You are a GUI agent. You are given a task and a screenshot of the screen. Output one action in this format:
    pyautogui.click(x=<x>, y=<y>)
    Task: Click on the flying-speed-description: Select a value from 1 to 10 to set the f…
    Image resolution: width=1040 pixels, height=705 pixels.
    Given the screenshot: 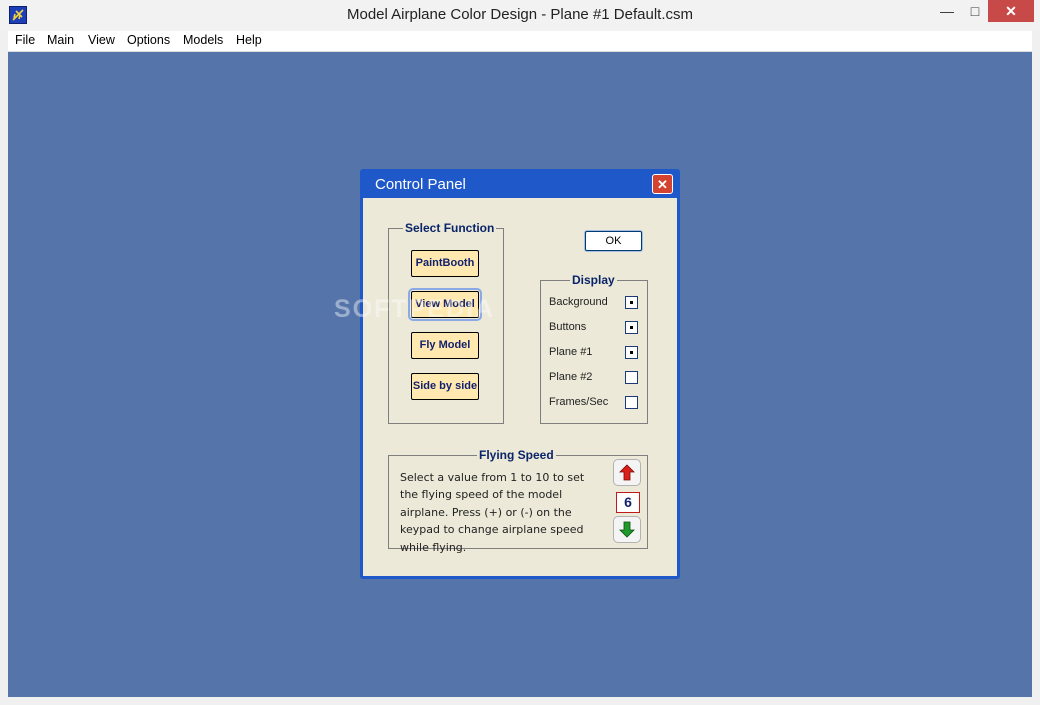 What is the action you would take?
    pyautogui.click(x=492, y=512)
    